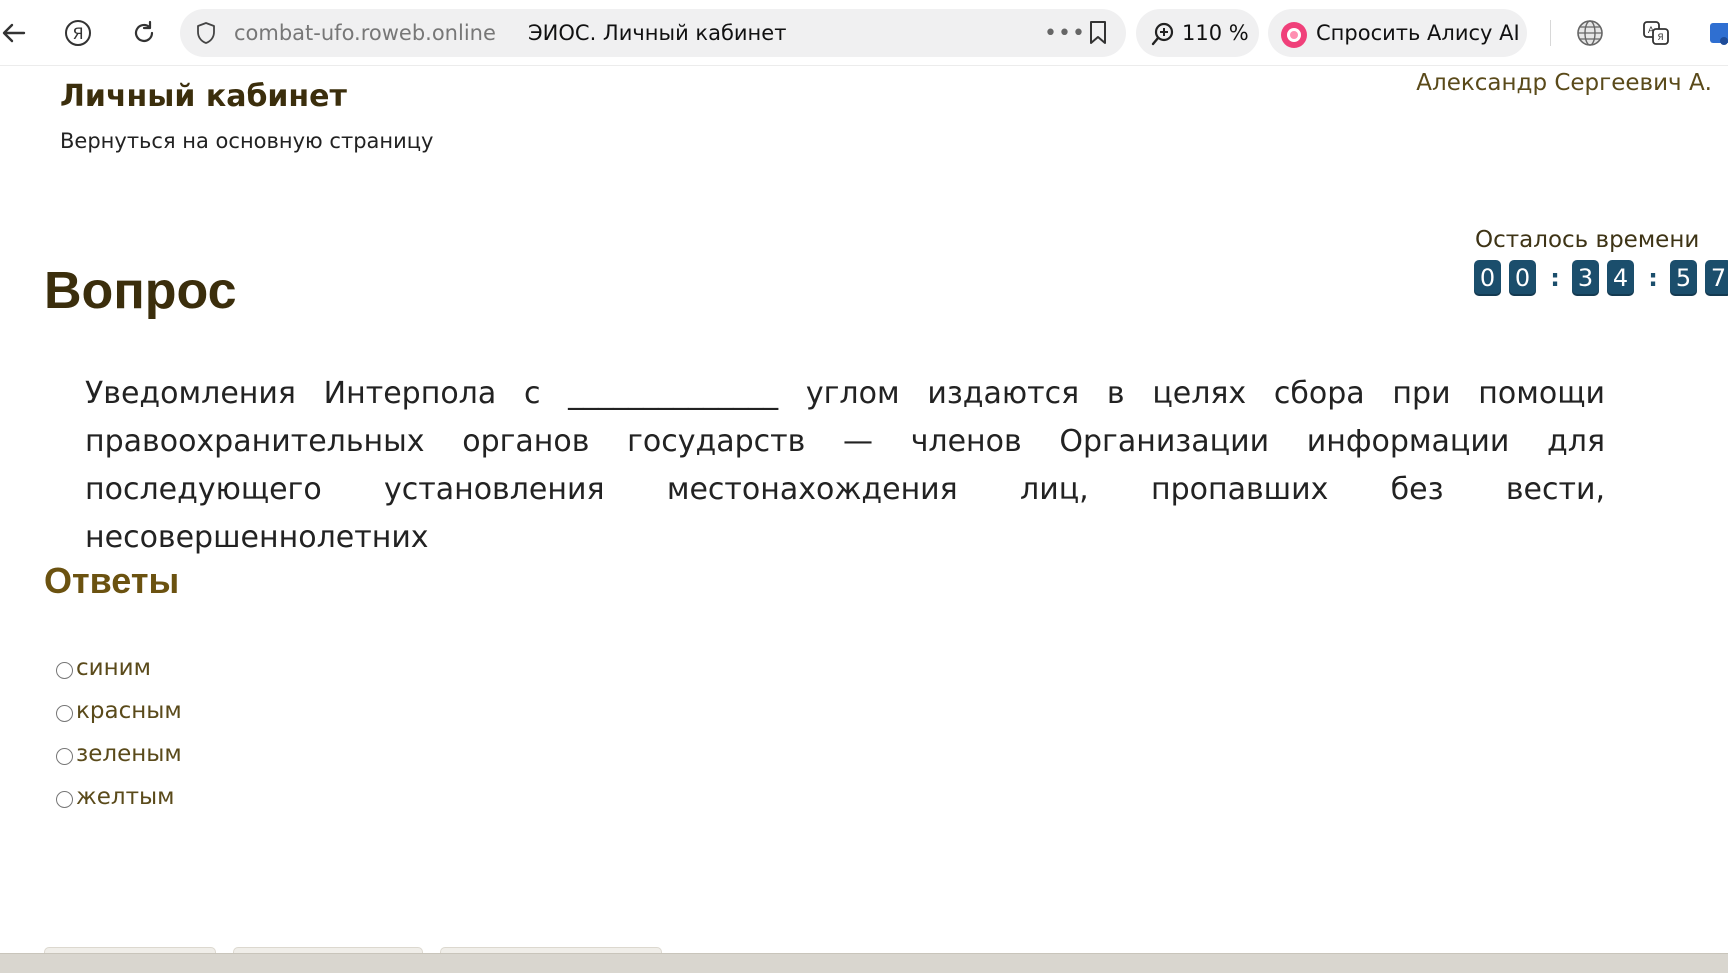  Describe the element at coordinates (1656, 33) in the screenshot. I see `translate-icon: AЯ` at that location.